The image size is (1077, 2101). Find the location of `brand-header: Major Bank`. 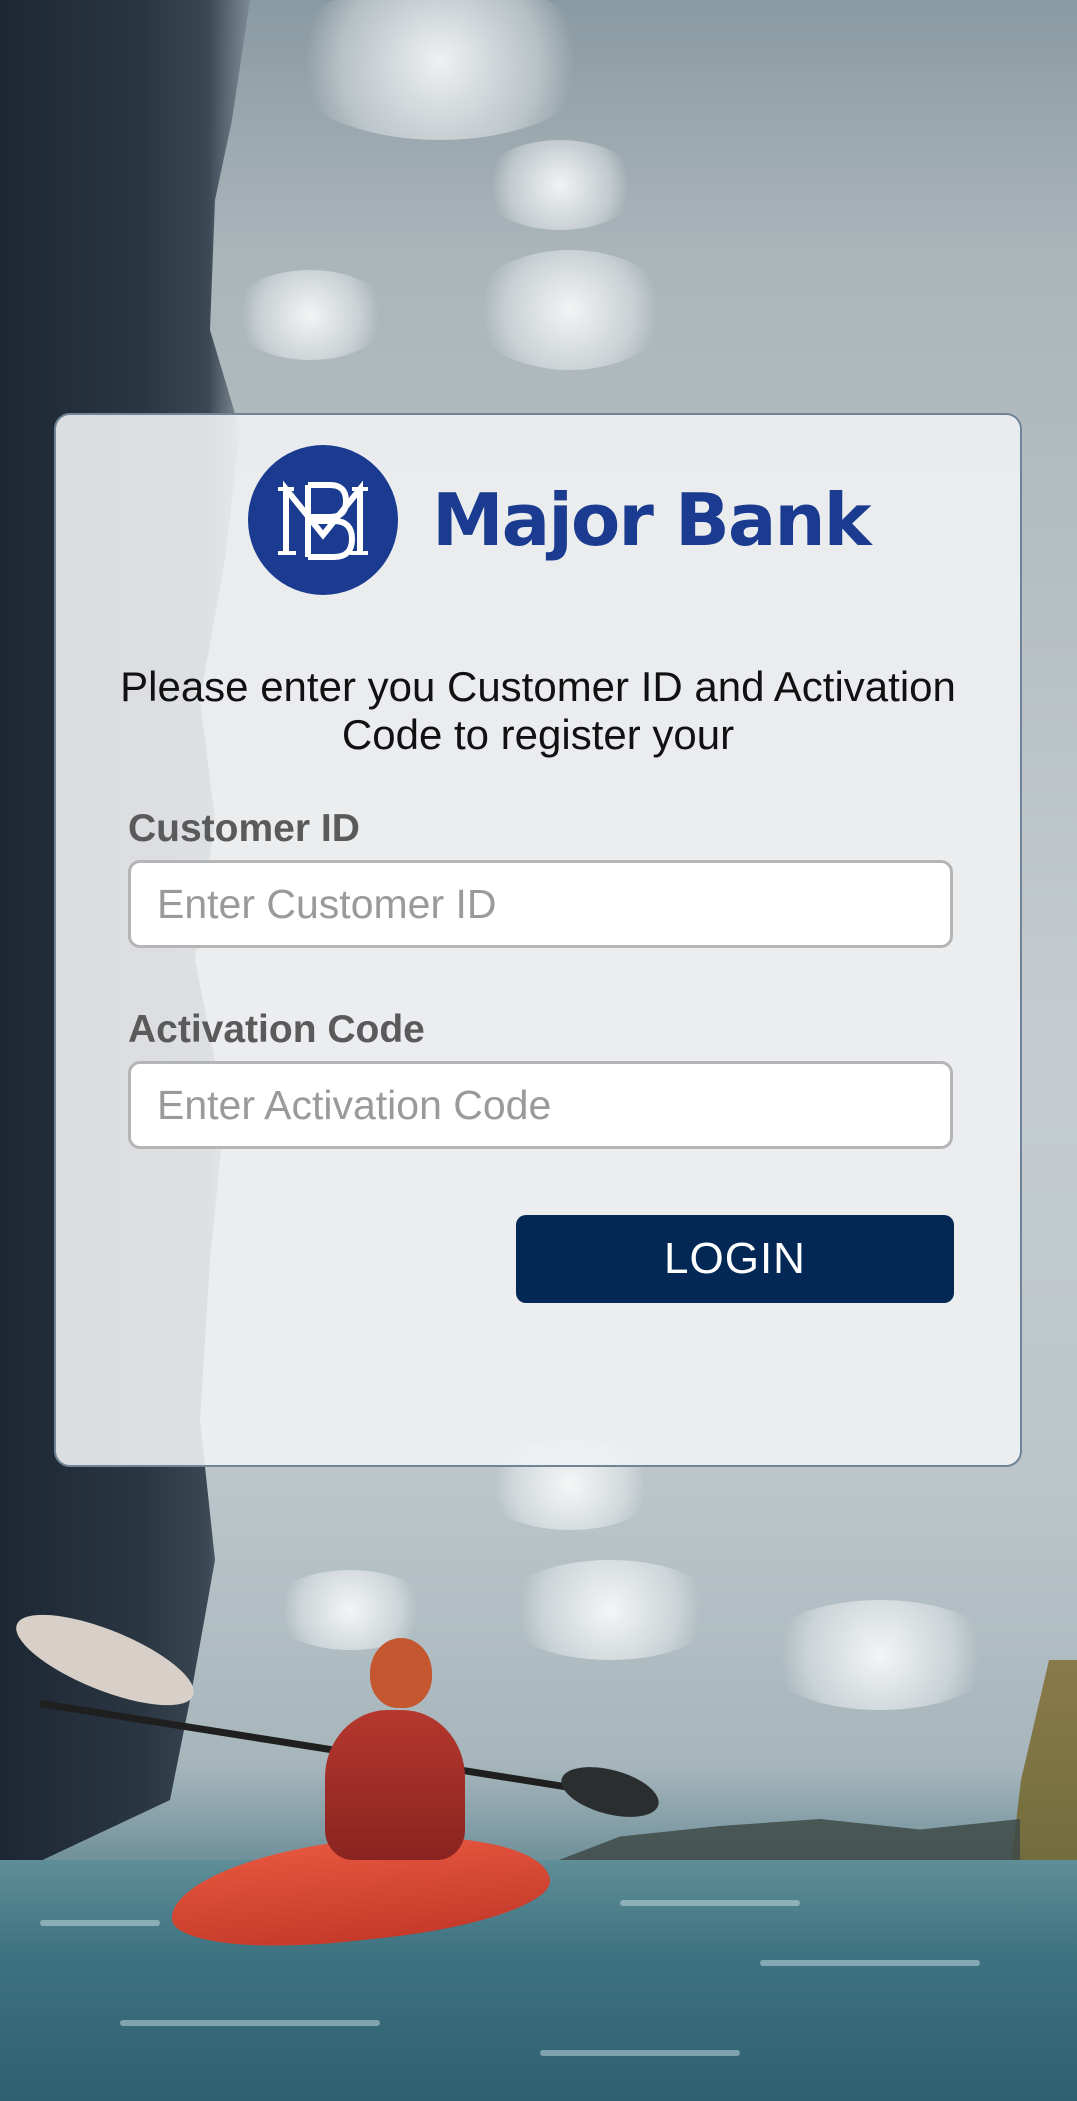

brand-header: Major Bank is located at coordinates (560, 520).